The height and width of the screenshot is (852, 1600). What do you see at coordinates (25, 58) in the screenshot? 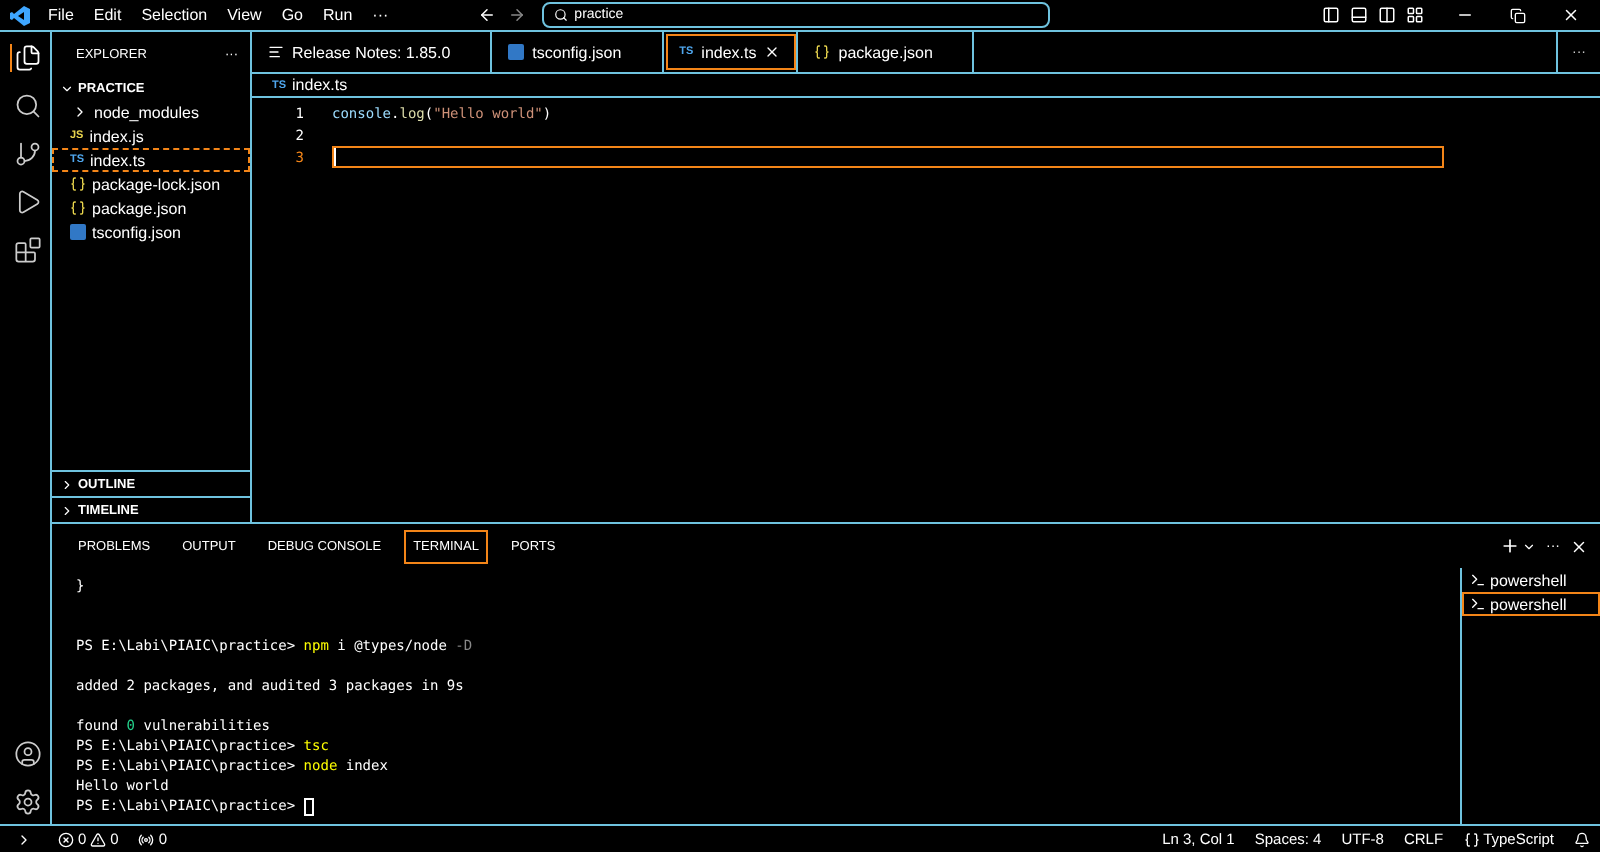
I see `files-icon` at bounding box center [25, 58].